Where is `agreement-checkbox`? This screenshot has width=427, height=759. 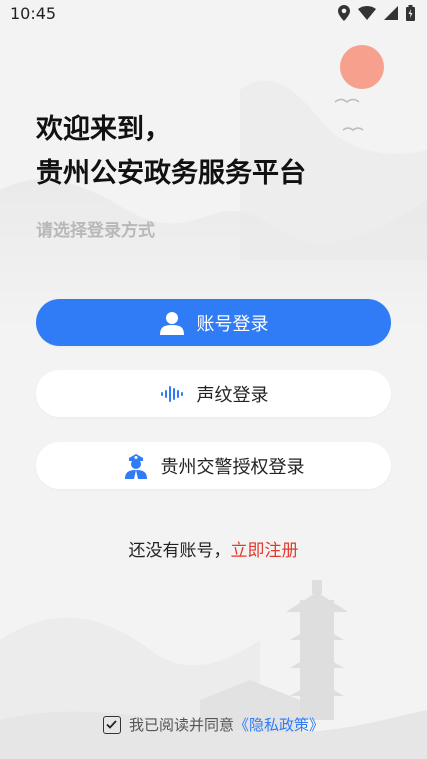 agreement-checkbox is located at coordinates (111, 724).